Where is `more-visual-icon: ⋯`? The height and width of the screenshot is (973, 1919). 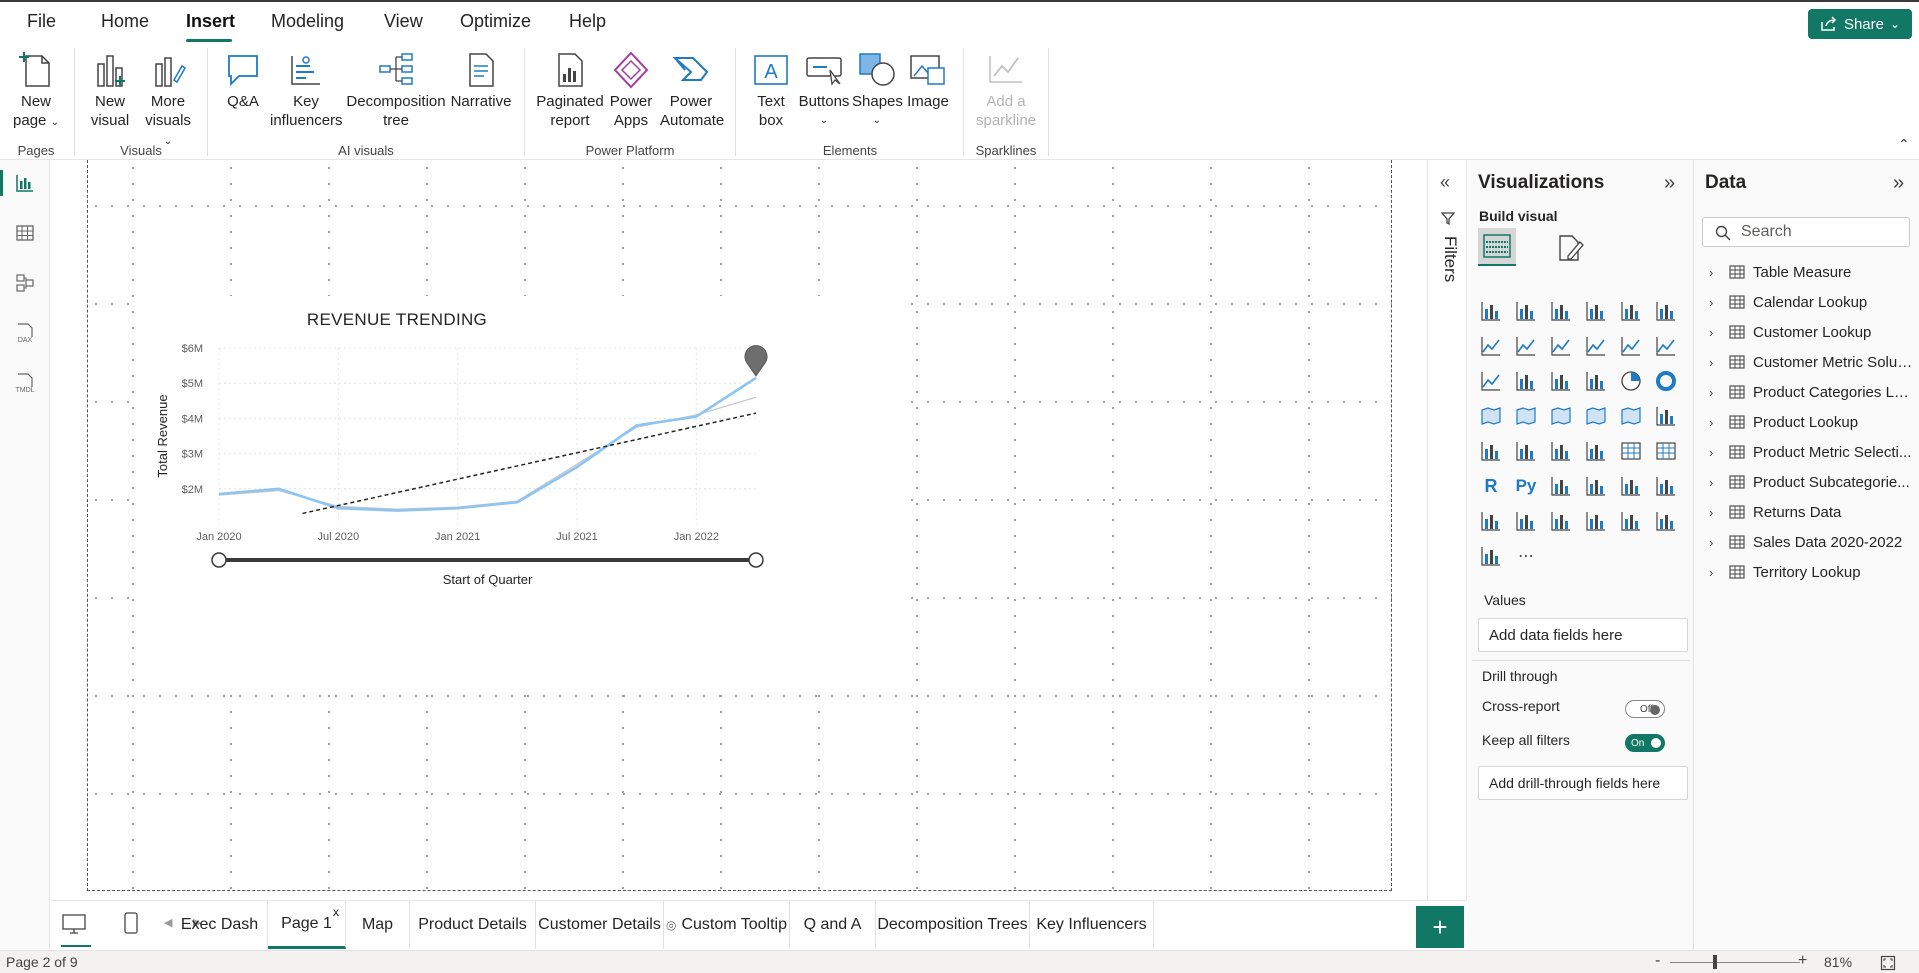 more-visual-icon: ⋯ is located at coordinates (1526, 556).